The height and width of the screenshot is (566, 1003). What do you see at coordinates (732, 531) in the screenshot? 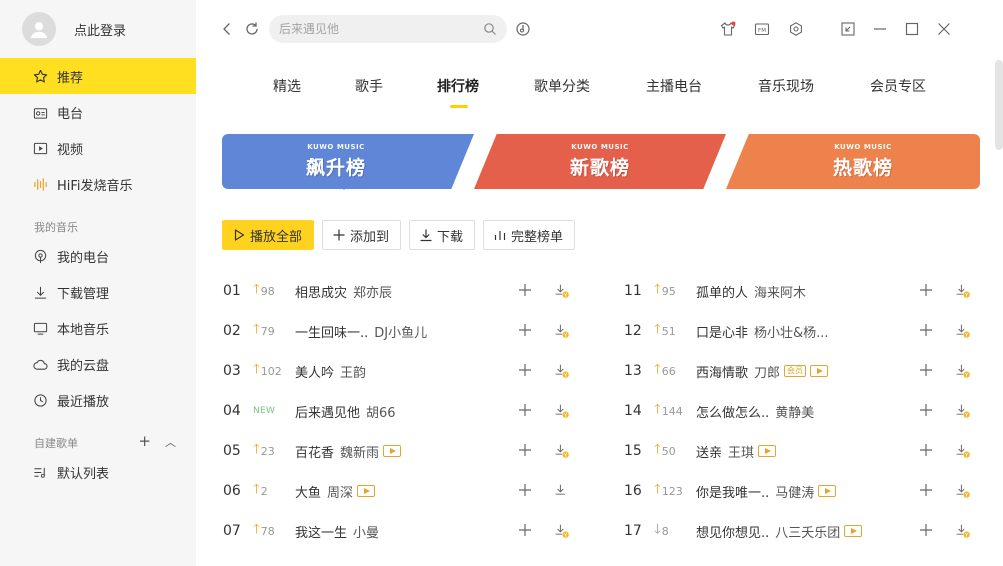
I see `song-title: 想见你想见..` at bounding box center [732, 531].